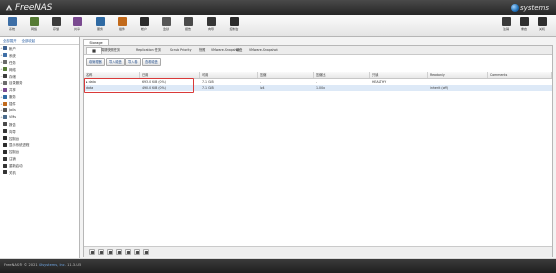  I want to click on toolbar-logout-button: 注销, so click(506, 24).